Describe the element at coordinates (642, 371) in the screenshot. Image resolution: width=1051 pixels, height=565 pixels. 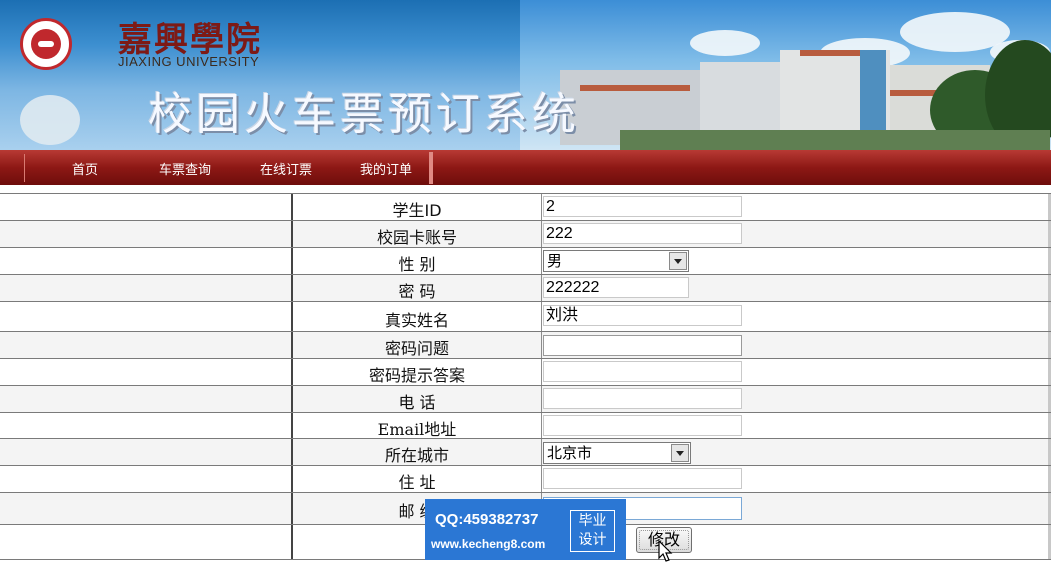
I see `password-answer-input` at that location.